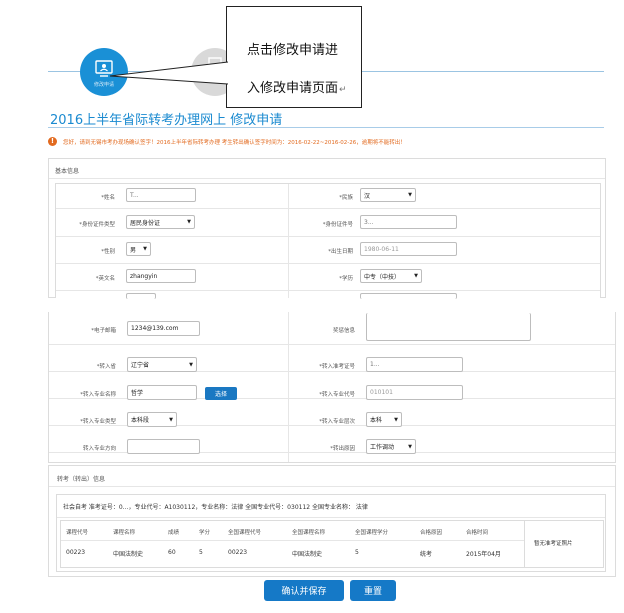 This screenshot has width=624, height=613. I want to click on col-header: 合格原因, so click(431, 533).